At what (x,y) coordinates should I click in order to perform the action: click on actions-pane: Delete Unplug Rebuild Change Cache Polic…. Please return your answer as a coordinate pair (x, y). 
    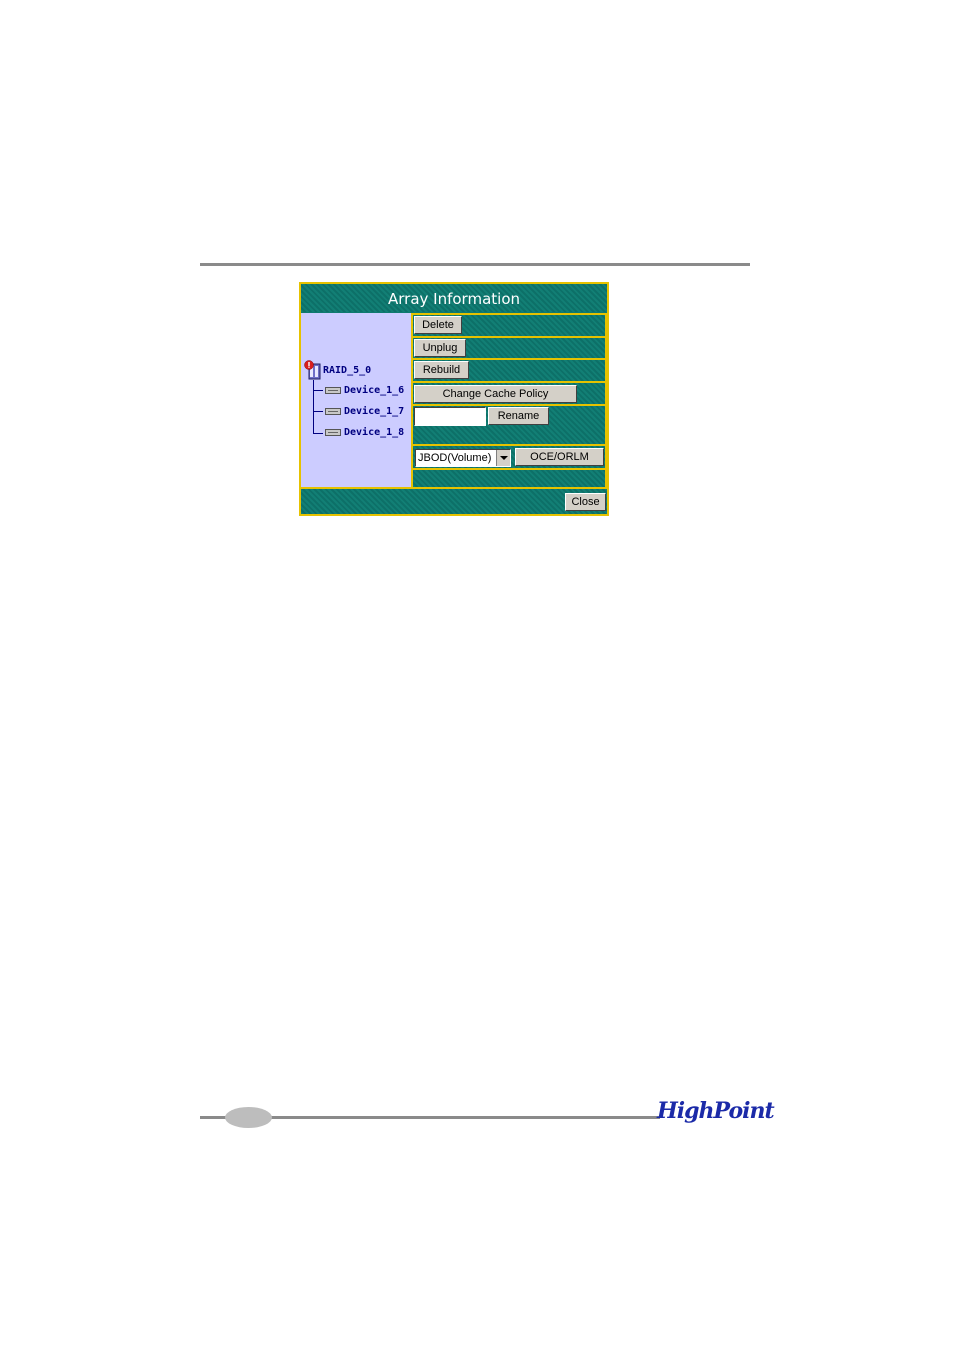
    Looking at the image, I should click on (509, 400).